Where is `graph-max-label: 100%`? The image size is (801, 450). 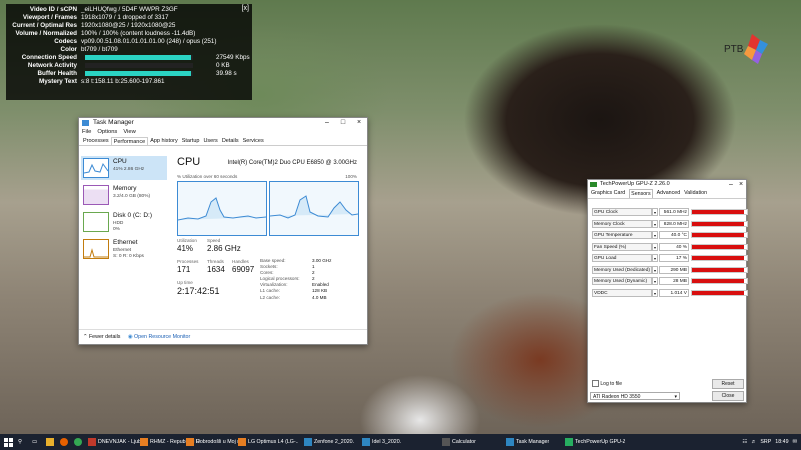 graph-max-label: 100% is located at coordinates (351, 176).